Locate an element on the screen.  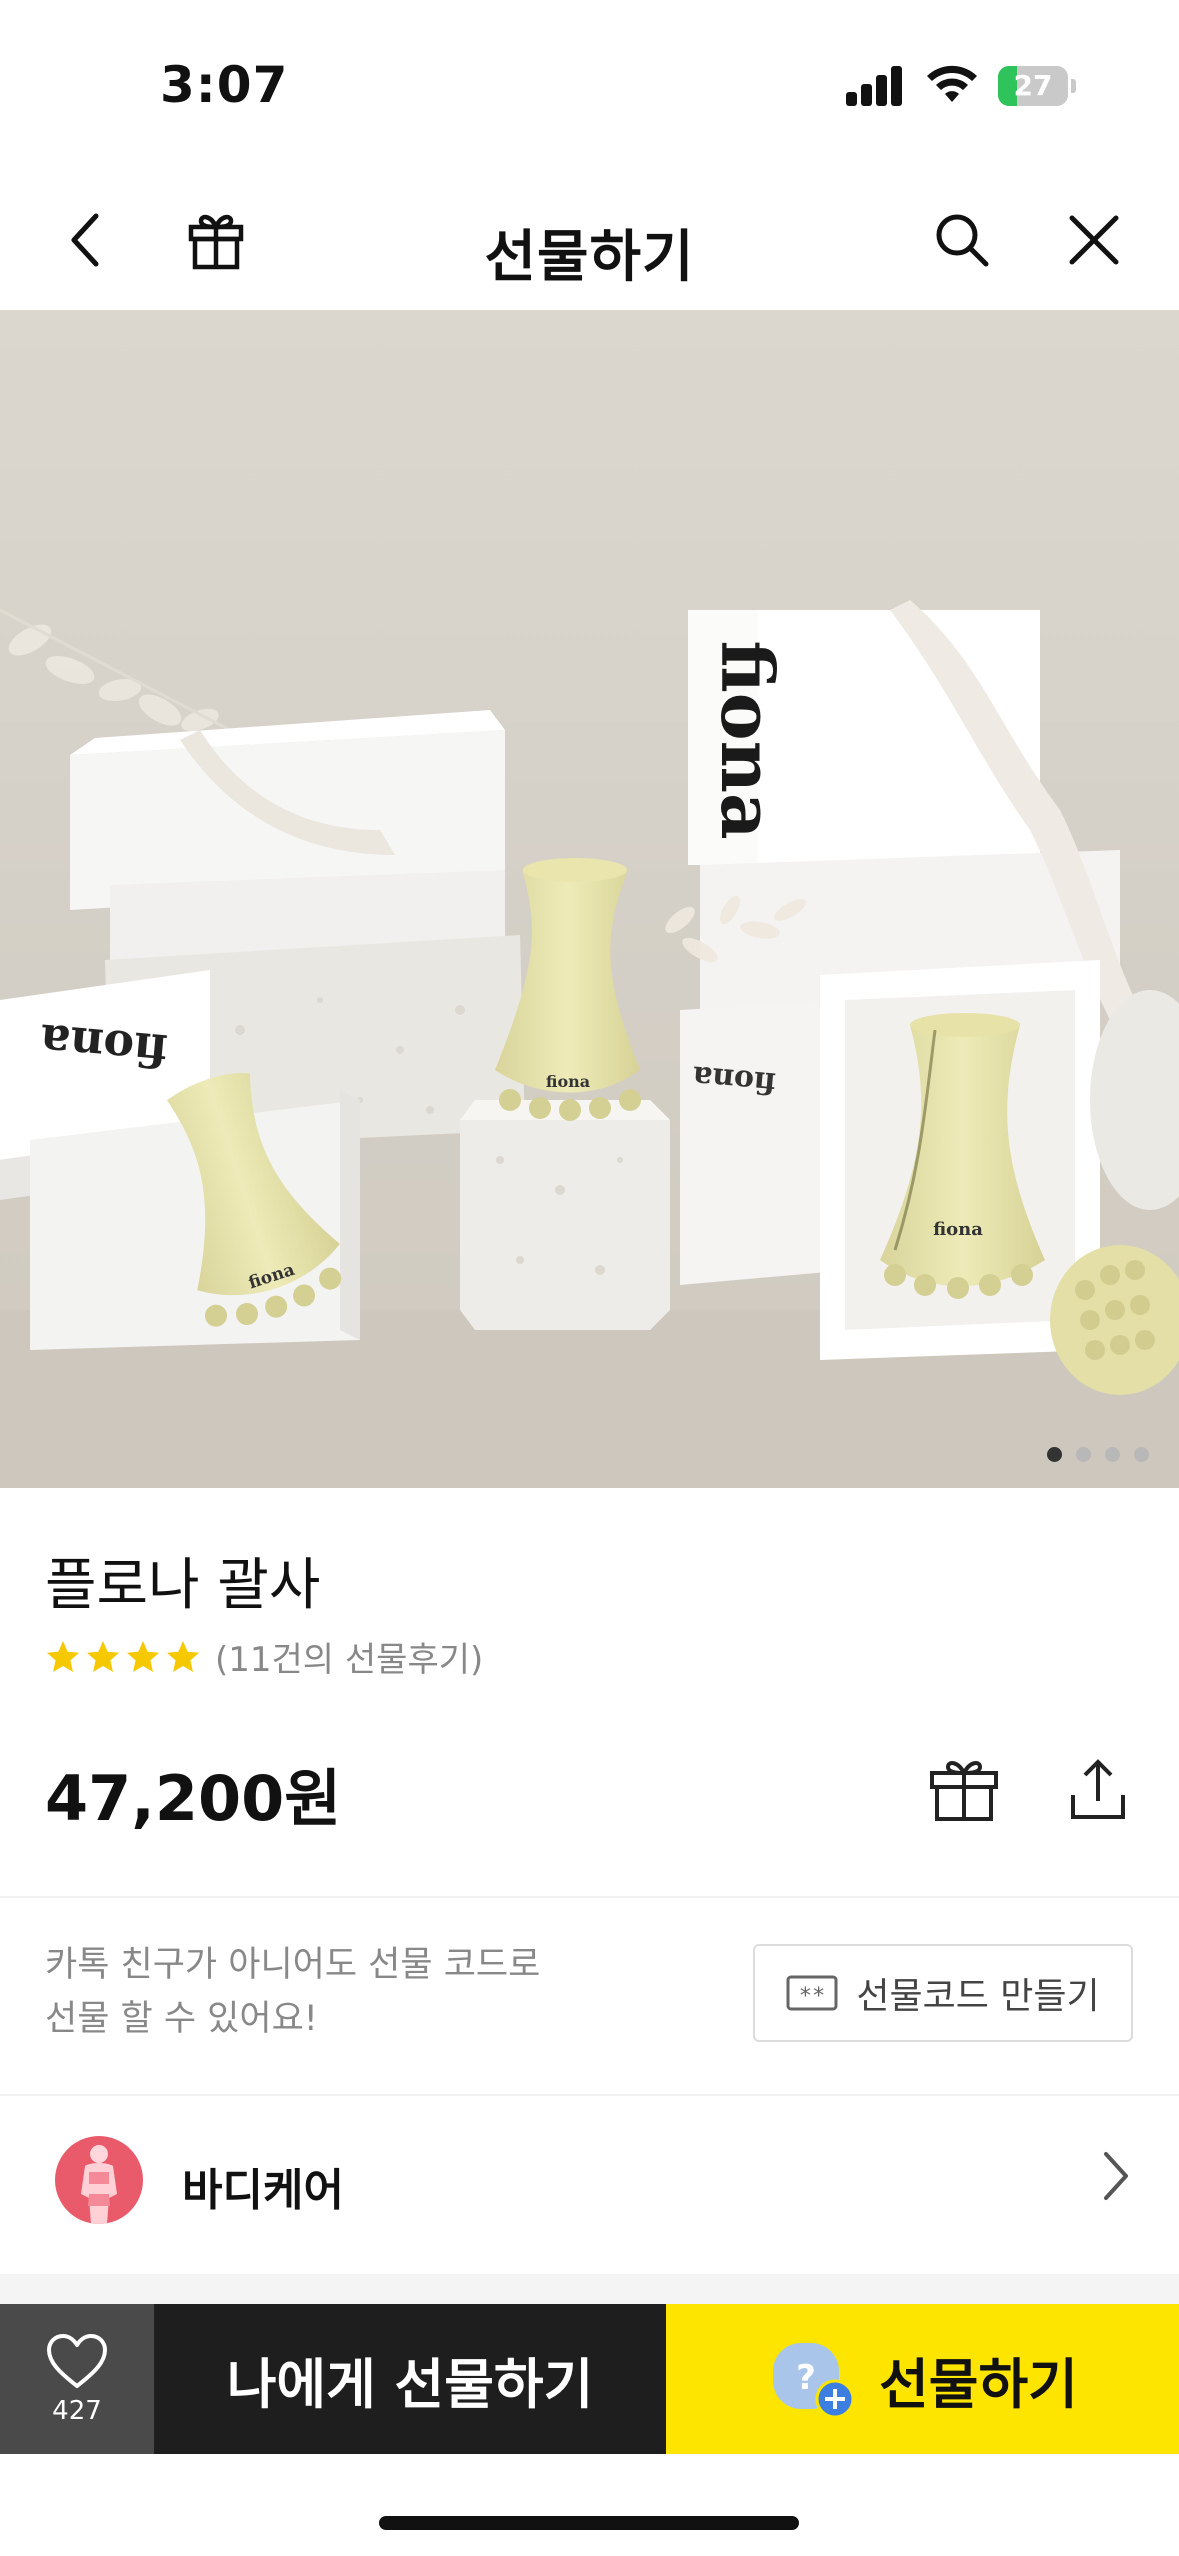
gift-code-description-line1: 카톡 친구가 아니어도 선물 코드로 is located at coordinates (293, 1965).